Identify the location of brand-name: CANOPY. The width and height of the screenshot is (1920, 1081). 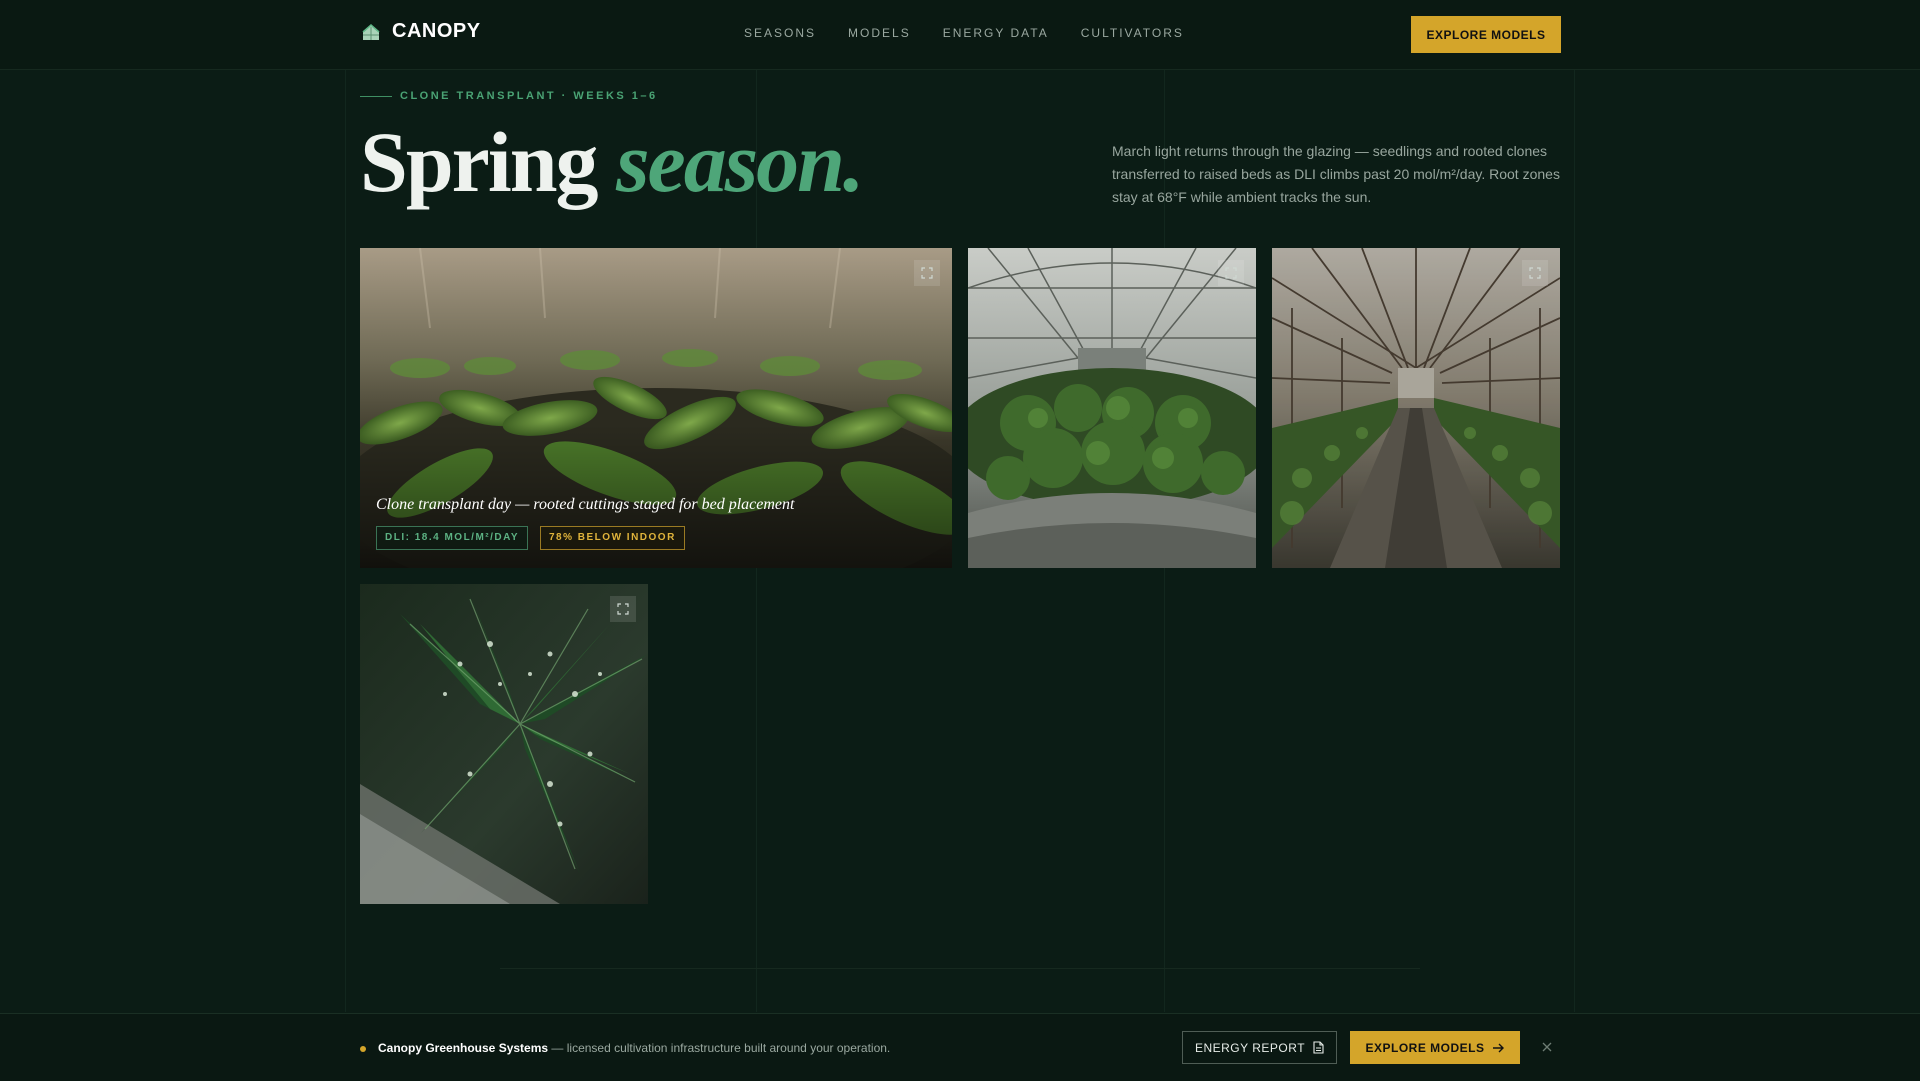
(436, 31).